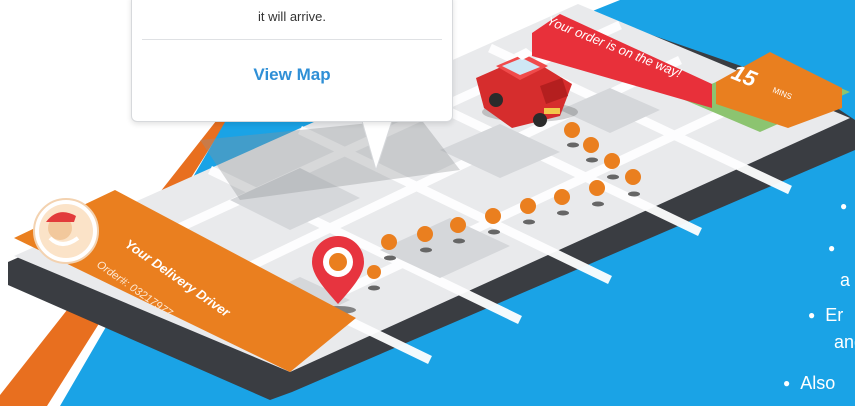 The height and width of the screenshot is (411, 855). What do you see at coordinates (292, 16) in the screenshot?
I see `popover-message: it will arrive.` at bounding box center [292, 16].